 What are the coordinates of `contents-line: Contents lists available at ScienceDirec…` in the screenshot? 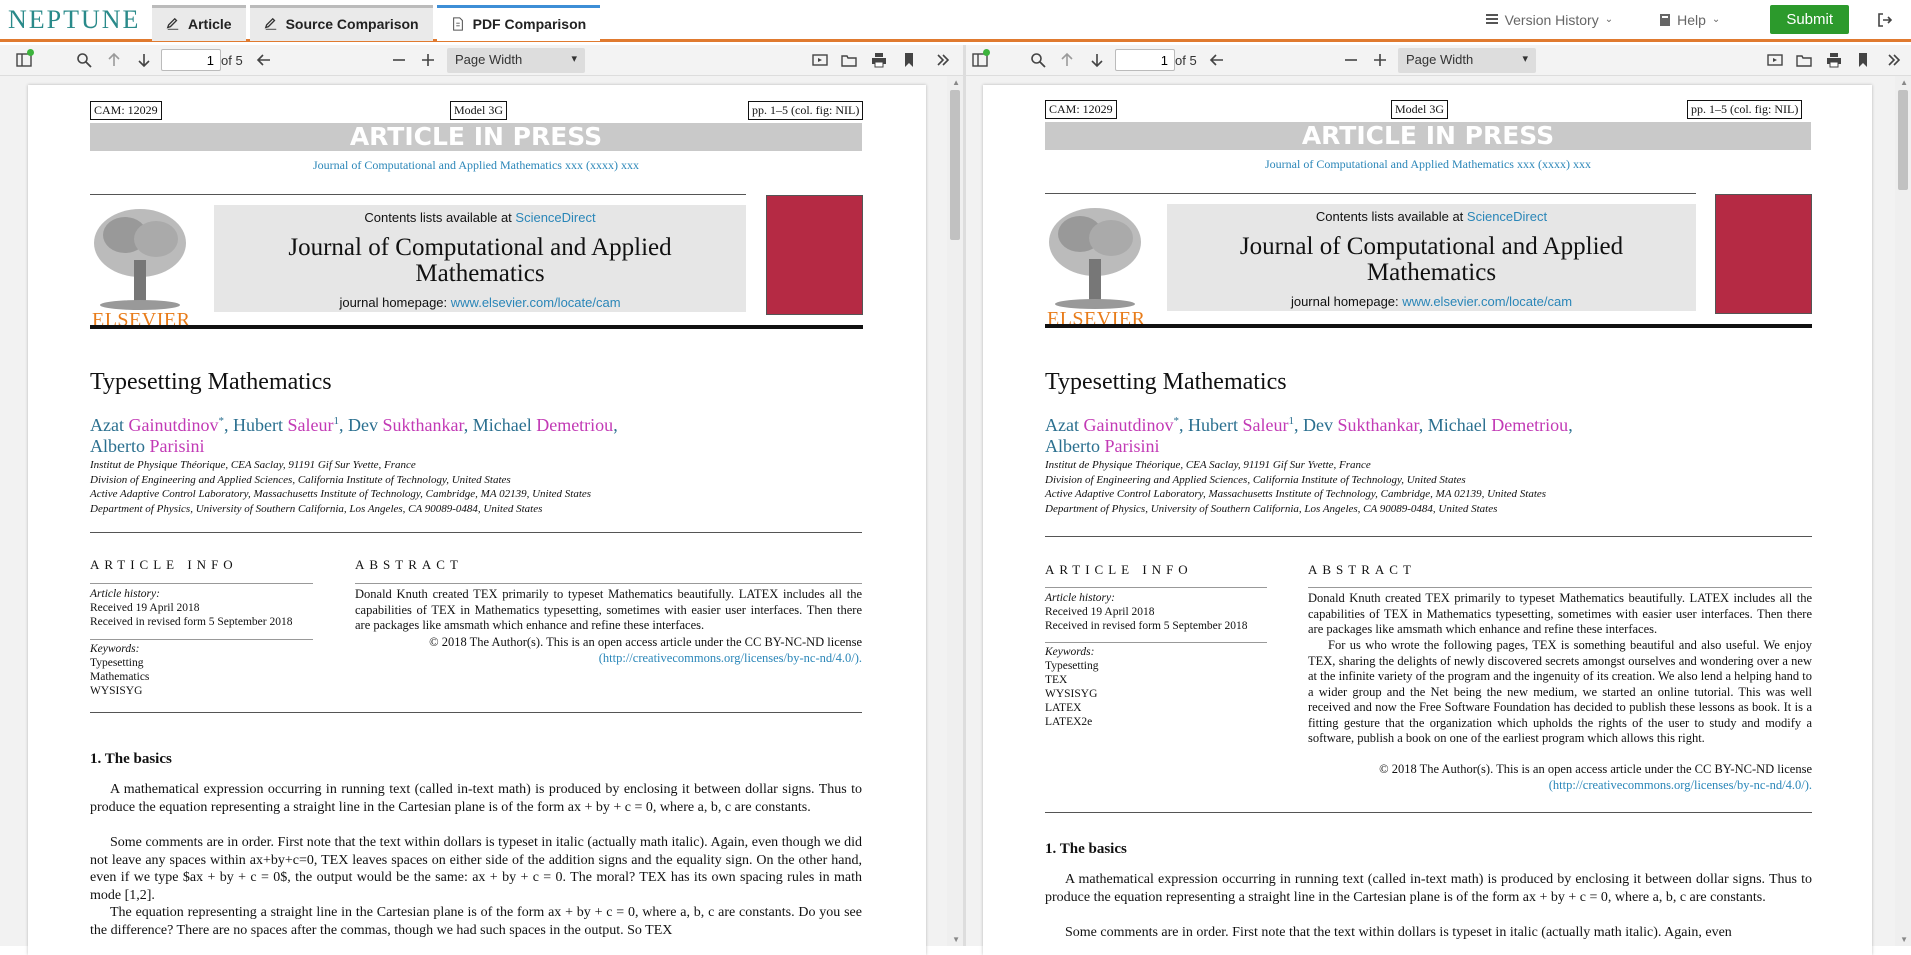 It's located at (1431, 216).